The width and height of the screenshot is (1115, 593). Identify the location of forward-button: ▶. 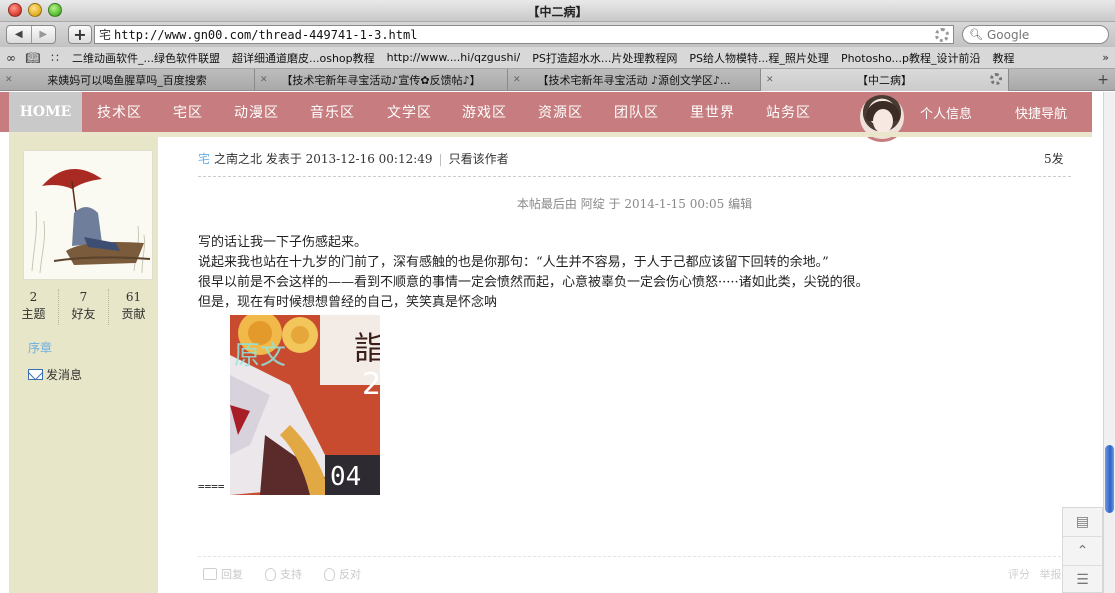
(43, 34).